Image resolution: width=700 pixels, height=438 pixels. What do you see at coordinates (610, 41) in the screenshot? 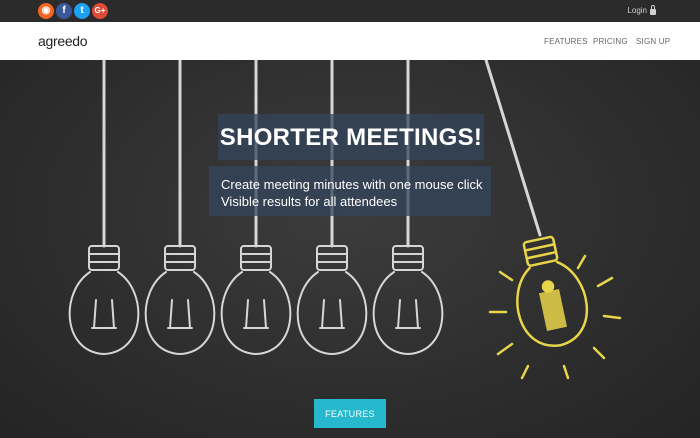
I see `nav-pricing: PRICING` at bounding box center [610, 41].